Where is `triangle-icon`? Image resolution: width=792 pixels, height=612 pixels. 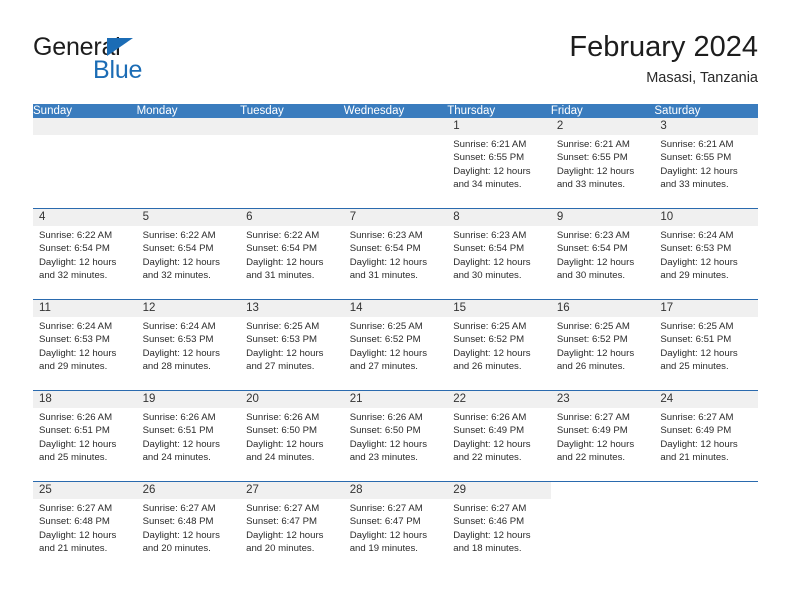 triangle-icon is located at coordinates (120, 47).